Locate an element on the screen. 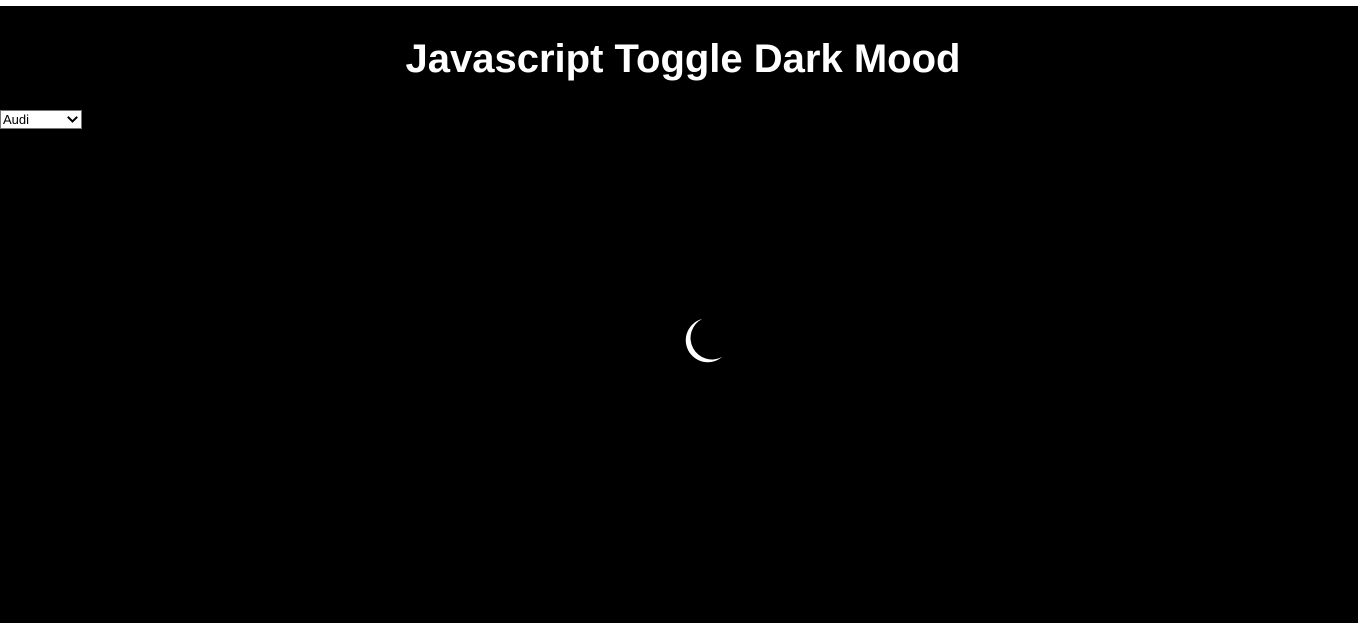 The image size is (1358, 623). moon-icon is located at coordinates (703, 341).